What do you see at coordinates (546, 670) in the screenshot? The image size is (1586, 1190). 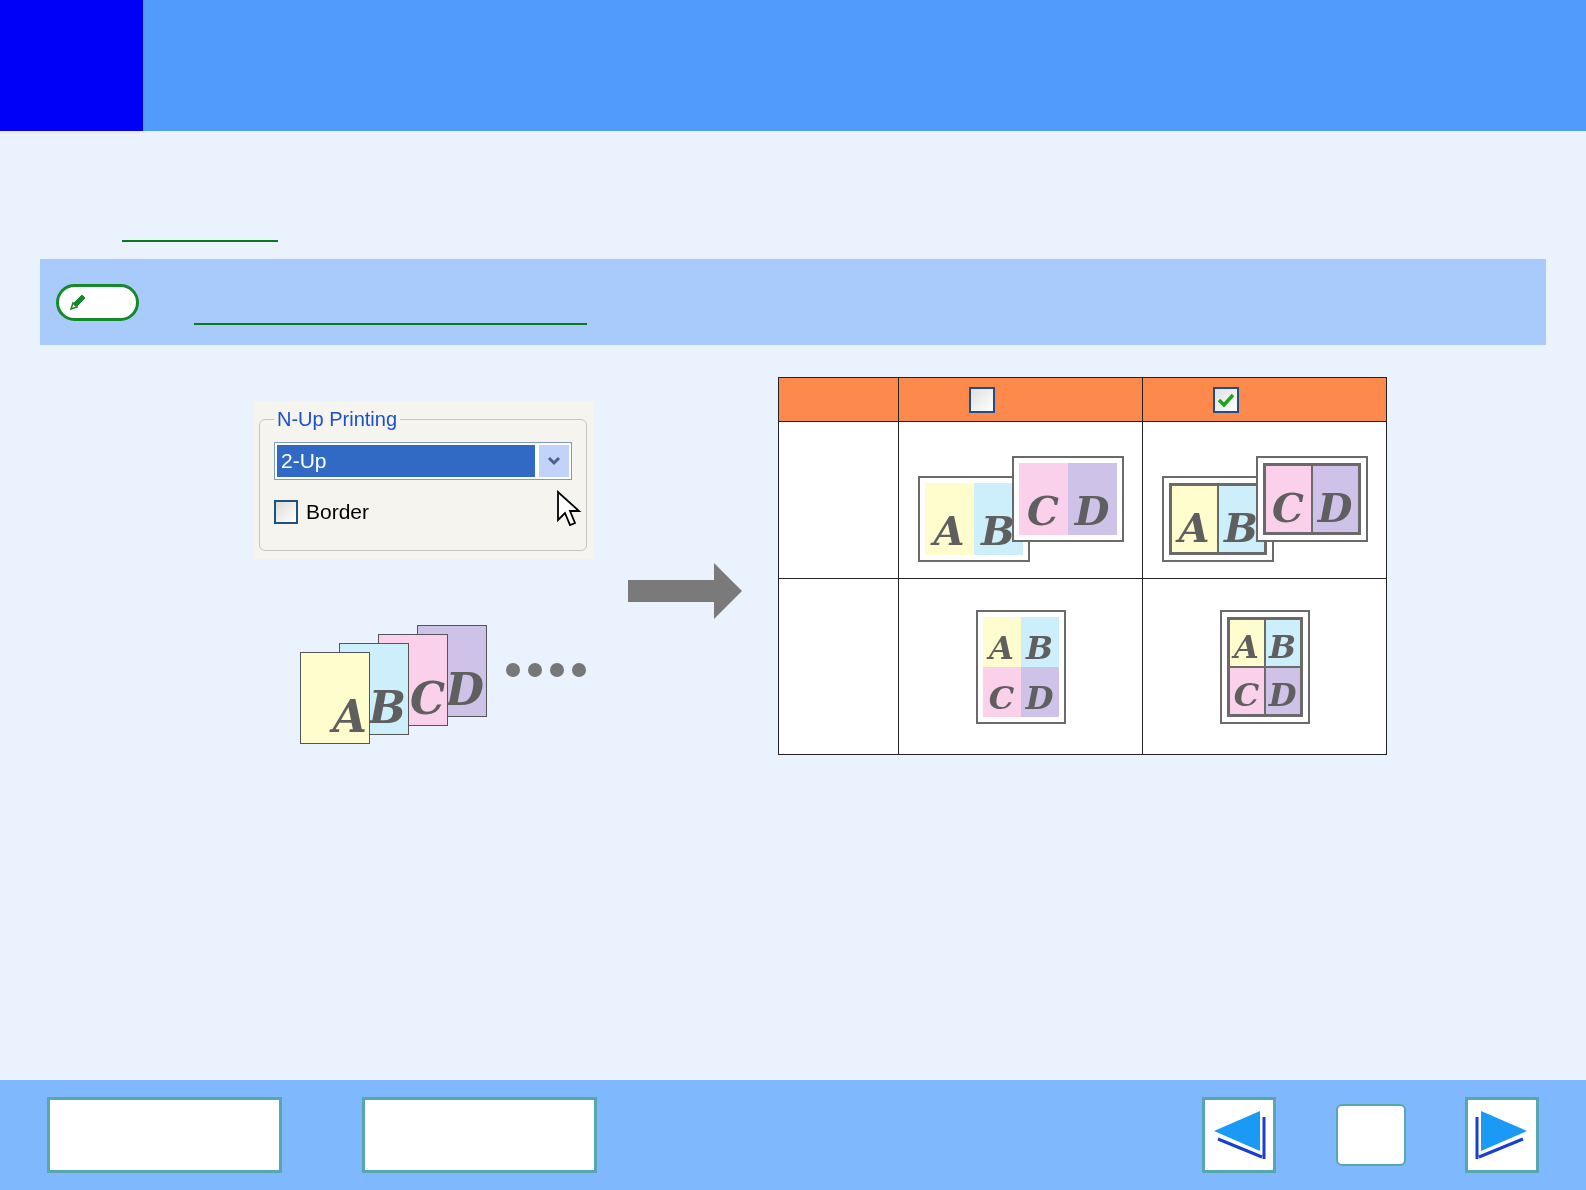 I see `ellipsis-icon` at bounding box center [546, 670].